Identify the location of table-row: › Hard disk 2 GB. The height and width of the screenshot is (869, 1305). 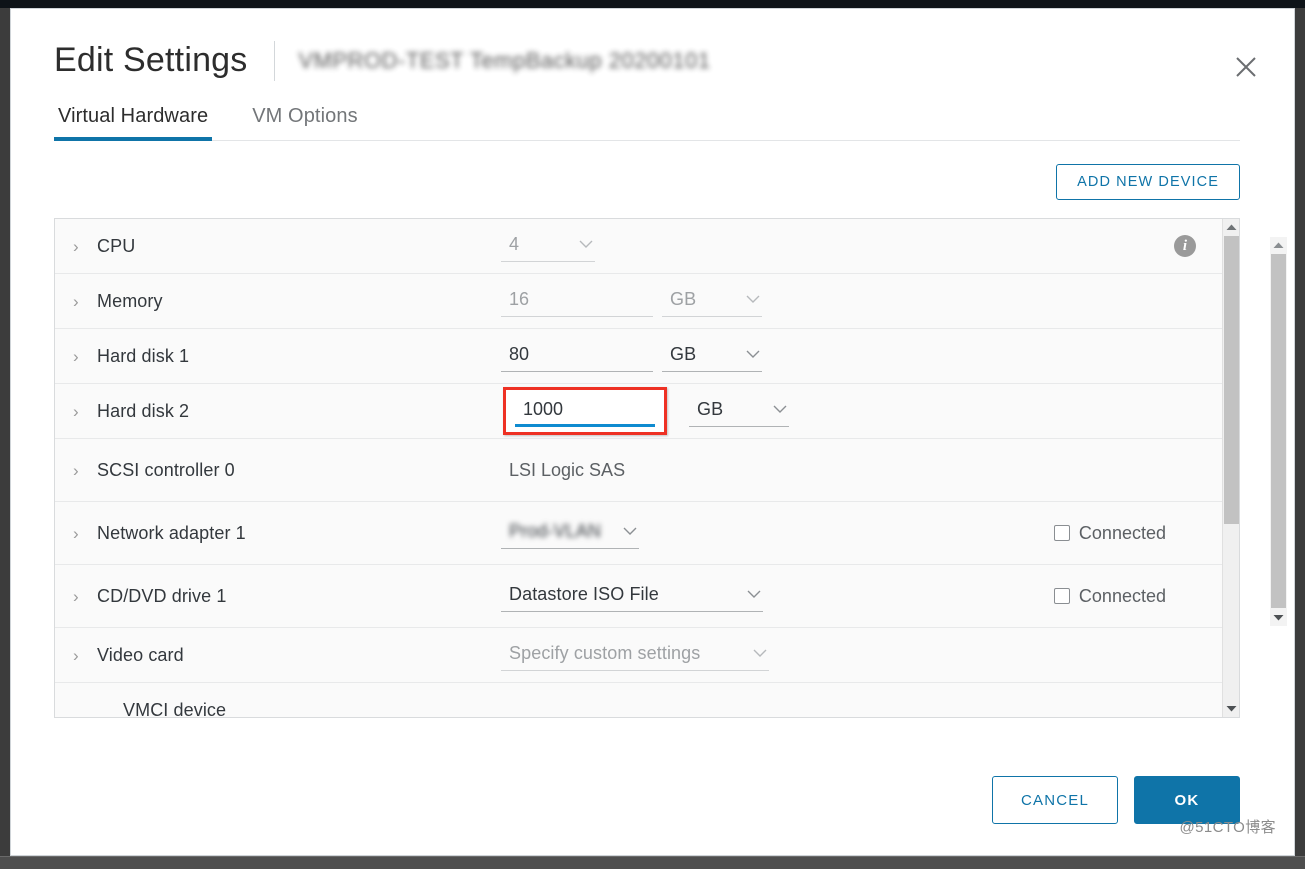
(638, 411).